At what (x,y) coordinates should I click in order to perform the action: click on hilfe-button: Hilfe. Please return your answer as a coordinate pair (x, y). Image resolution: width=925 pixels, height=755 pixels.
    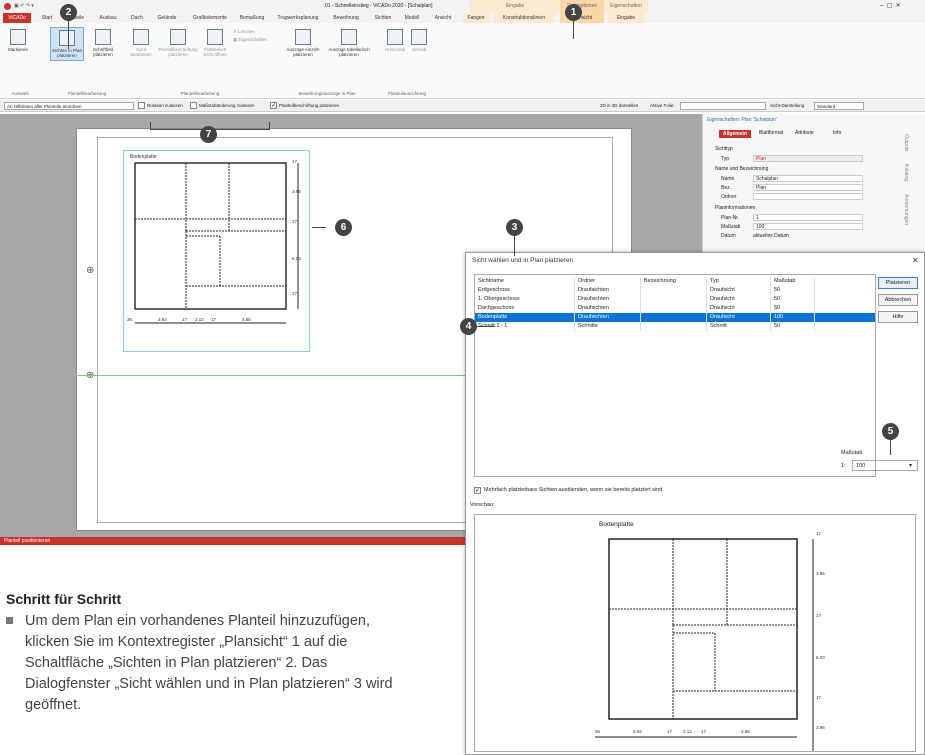
    Looking at the image, I should click on (898, 317).